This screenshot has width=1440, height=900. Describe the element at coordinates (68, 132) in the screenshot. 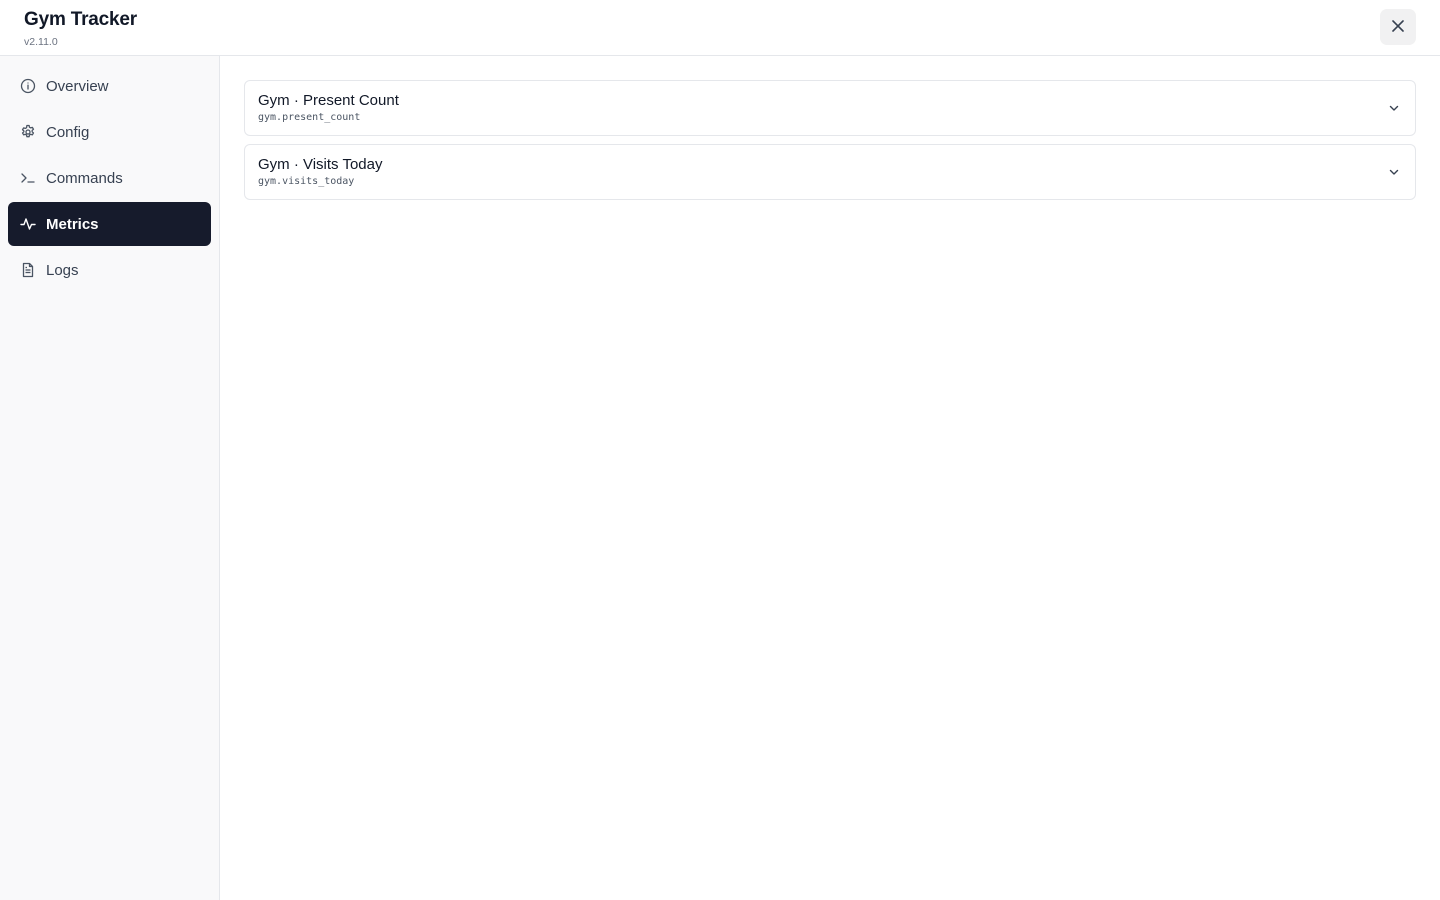

I see `sidebar-item-label: Config` at that location.